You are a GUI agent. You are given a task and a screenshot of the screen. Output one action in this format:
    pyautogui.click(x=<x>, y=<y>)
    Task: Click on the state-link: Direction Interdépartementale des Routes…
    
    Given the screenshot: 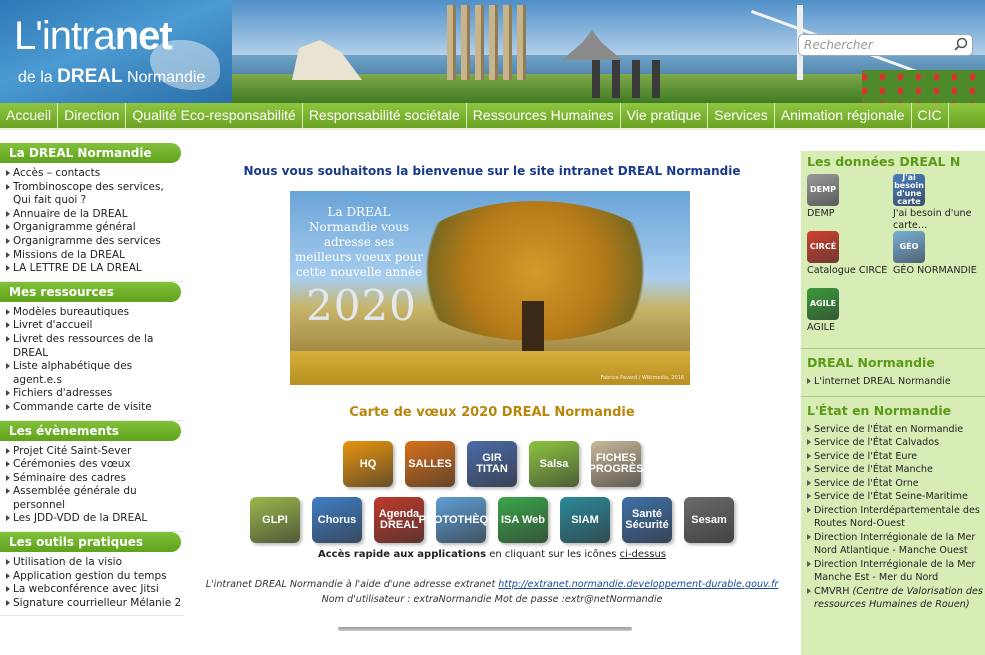 What is the action you would take?
    pyautogui.click(x=896, y=517)
    